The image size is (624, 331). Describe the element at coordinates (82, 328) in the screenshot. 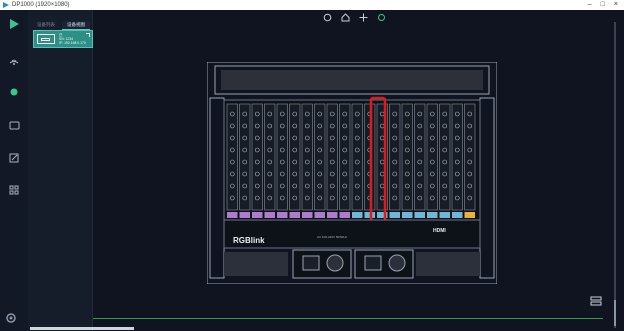

I see `horizontal-scrollbar` at that location.